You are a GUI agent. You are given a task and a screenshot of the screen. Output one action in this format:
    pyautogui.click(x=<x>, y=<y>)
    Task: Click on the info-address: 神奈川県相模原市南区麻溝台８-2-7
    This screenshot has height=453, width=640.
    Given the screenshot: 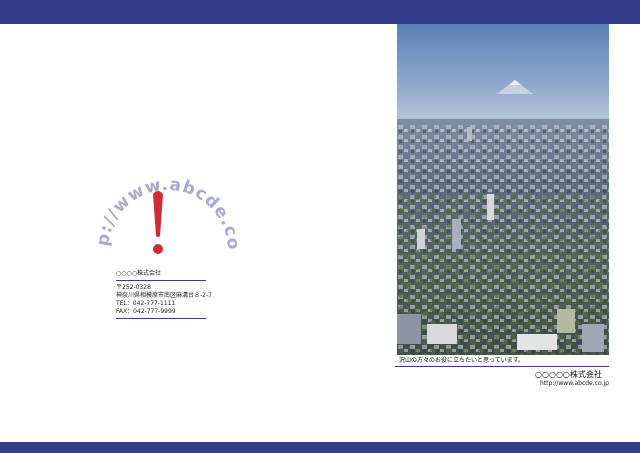 What is the action you would take?
    pyautogui.click(x=164, y=295)
    